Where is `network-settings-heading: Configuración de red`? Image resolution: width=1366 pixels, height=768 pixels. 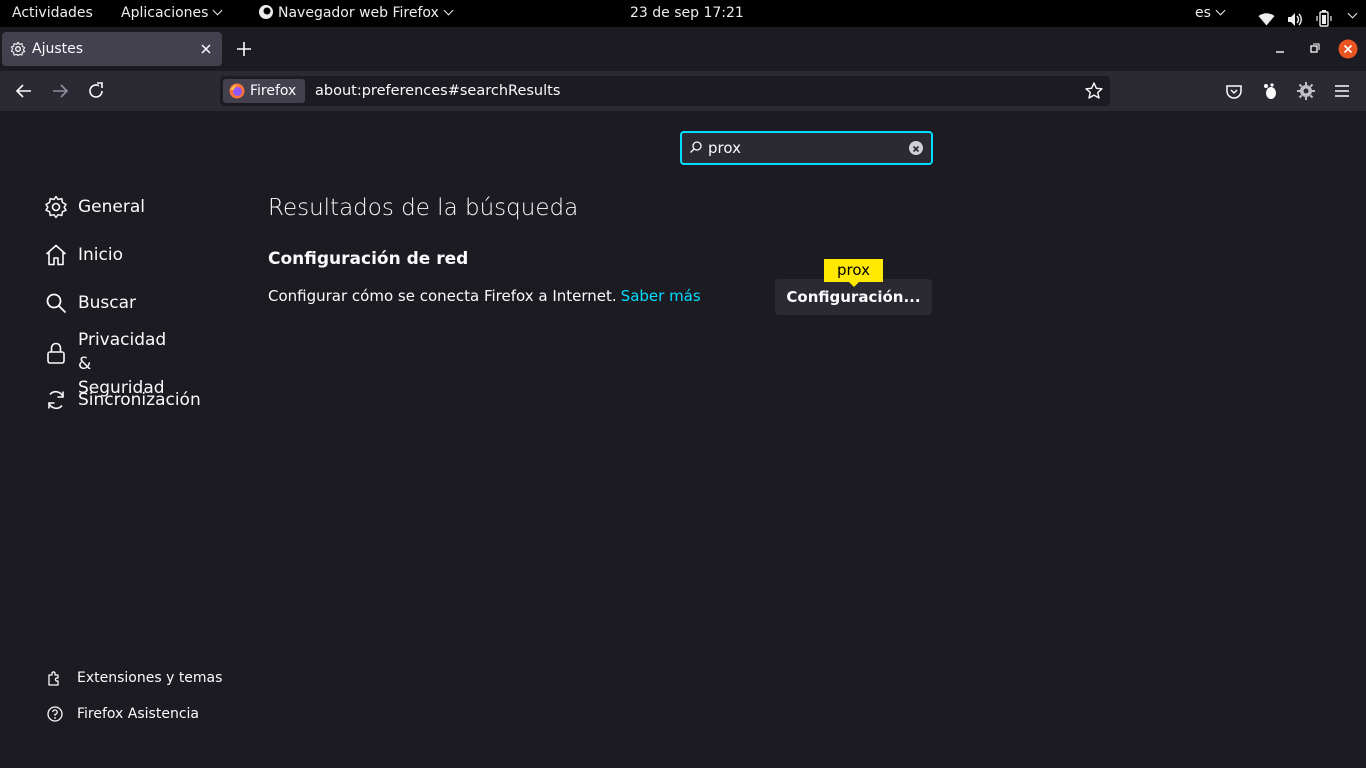
network-settings-heading: Configuración de red is located at coordinates (368, 259).